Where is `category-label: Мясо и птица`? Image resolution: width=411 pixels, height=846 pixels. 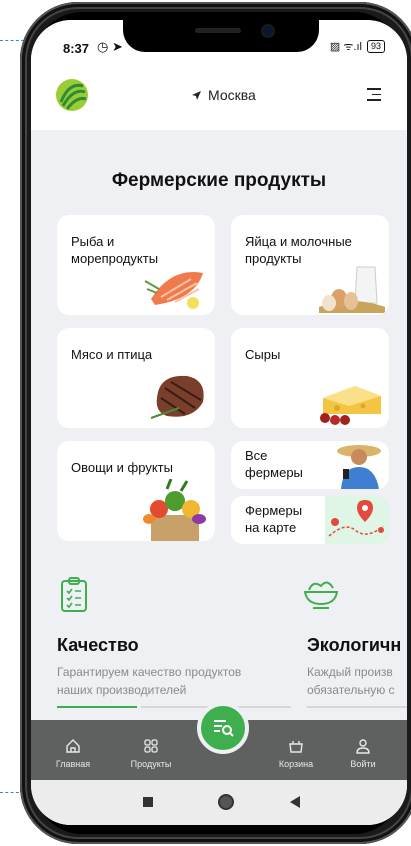 category-label: Мясо и птица is located at coordinates (112, 354).